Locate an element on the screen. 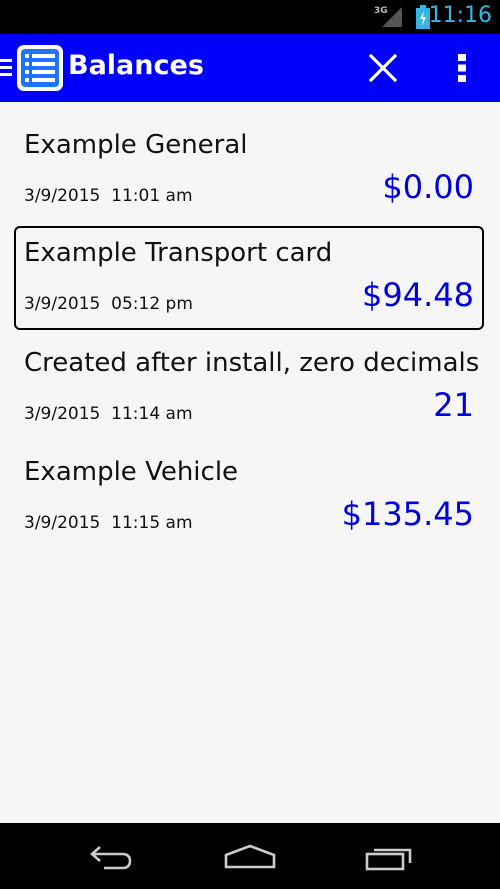 This screenshot has width=500, height=889. back-button is located at coordinates (110, 857).